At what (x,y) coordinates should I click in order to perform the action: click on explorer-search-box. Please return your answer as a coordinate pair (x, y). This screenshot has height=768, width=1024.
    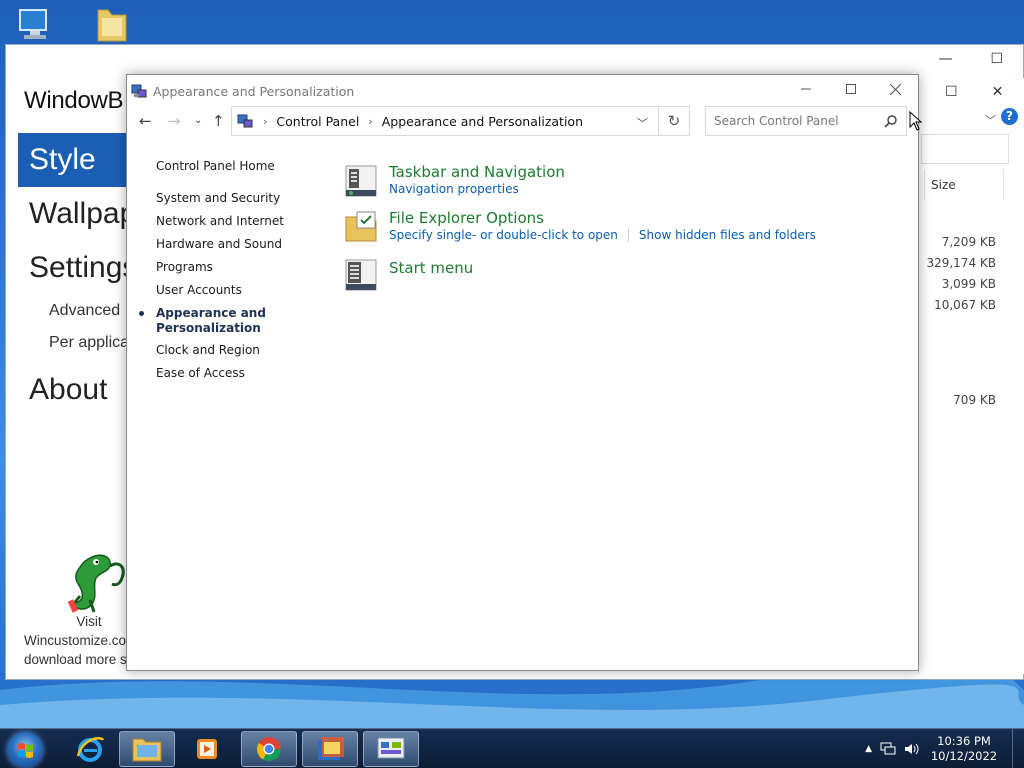
    Looking at the image, I should click on (965, 149).